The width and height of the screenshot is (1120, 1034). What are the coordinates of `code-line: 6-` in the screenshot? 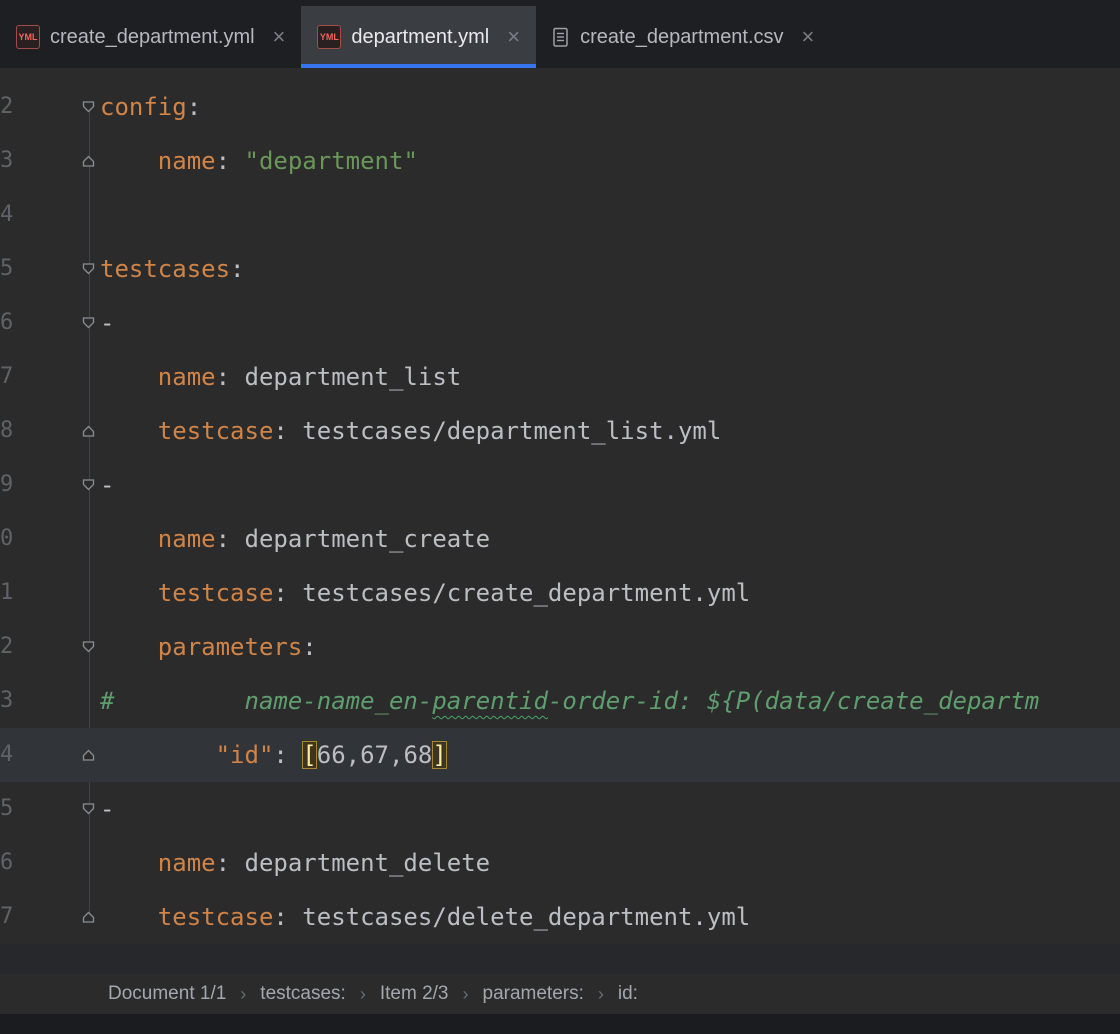 It's located at (560, 323).